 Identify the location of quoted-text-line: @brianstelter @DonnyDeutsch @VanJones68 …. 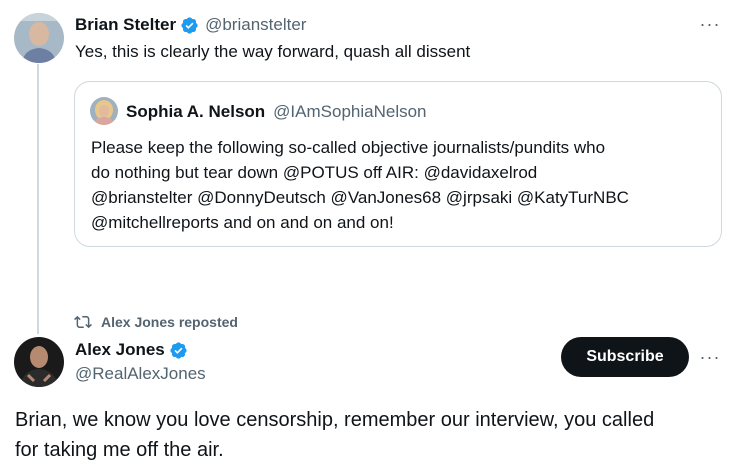
(360, 197).